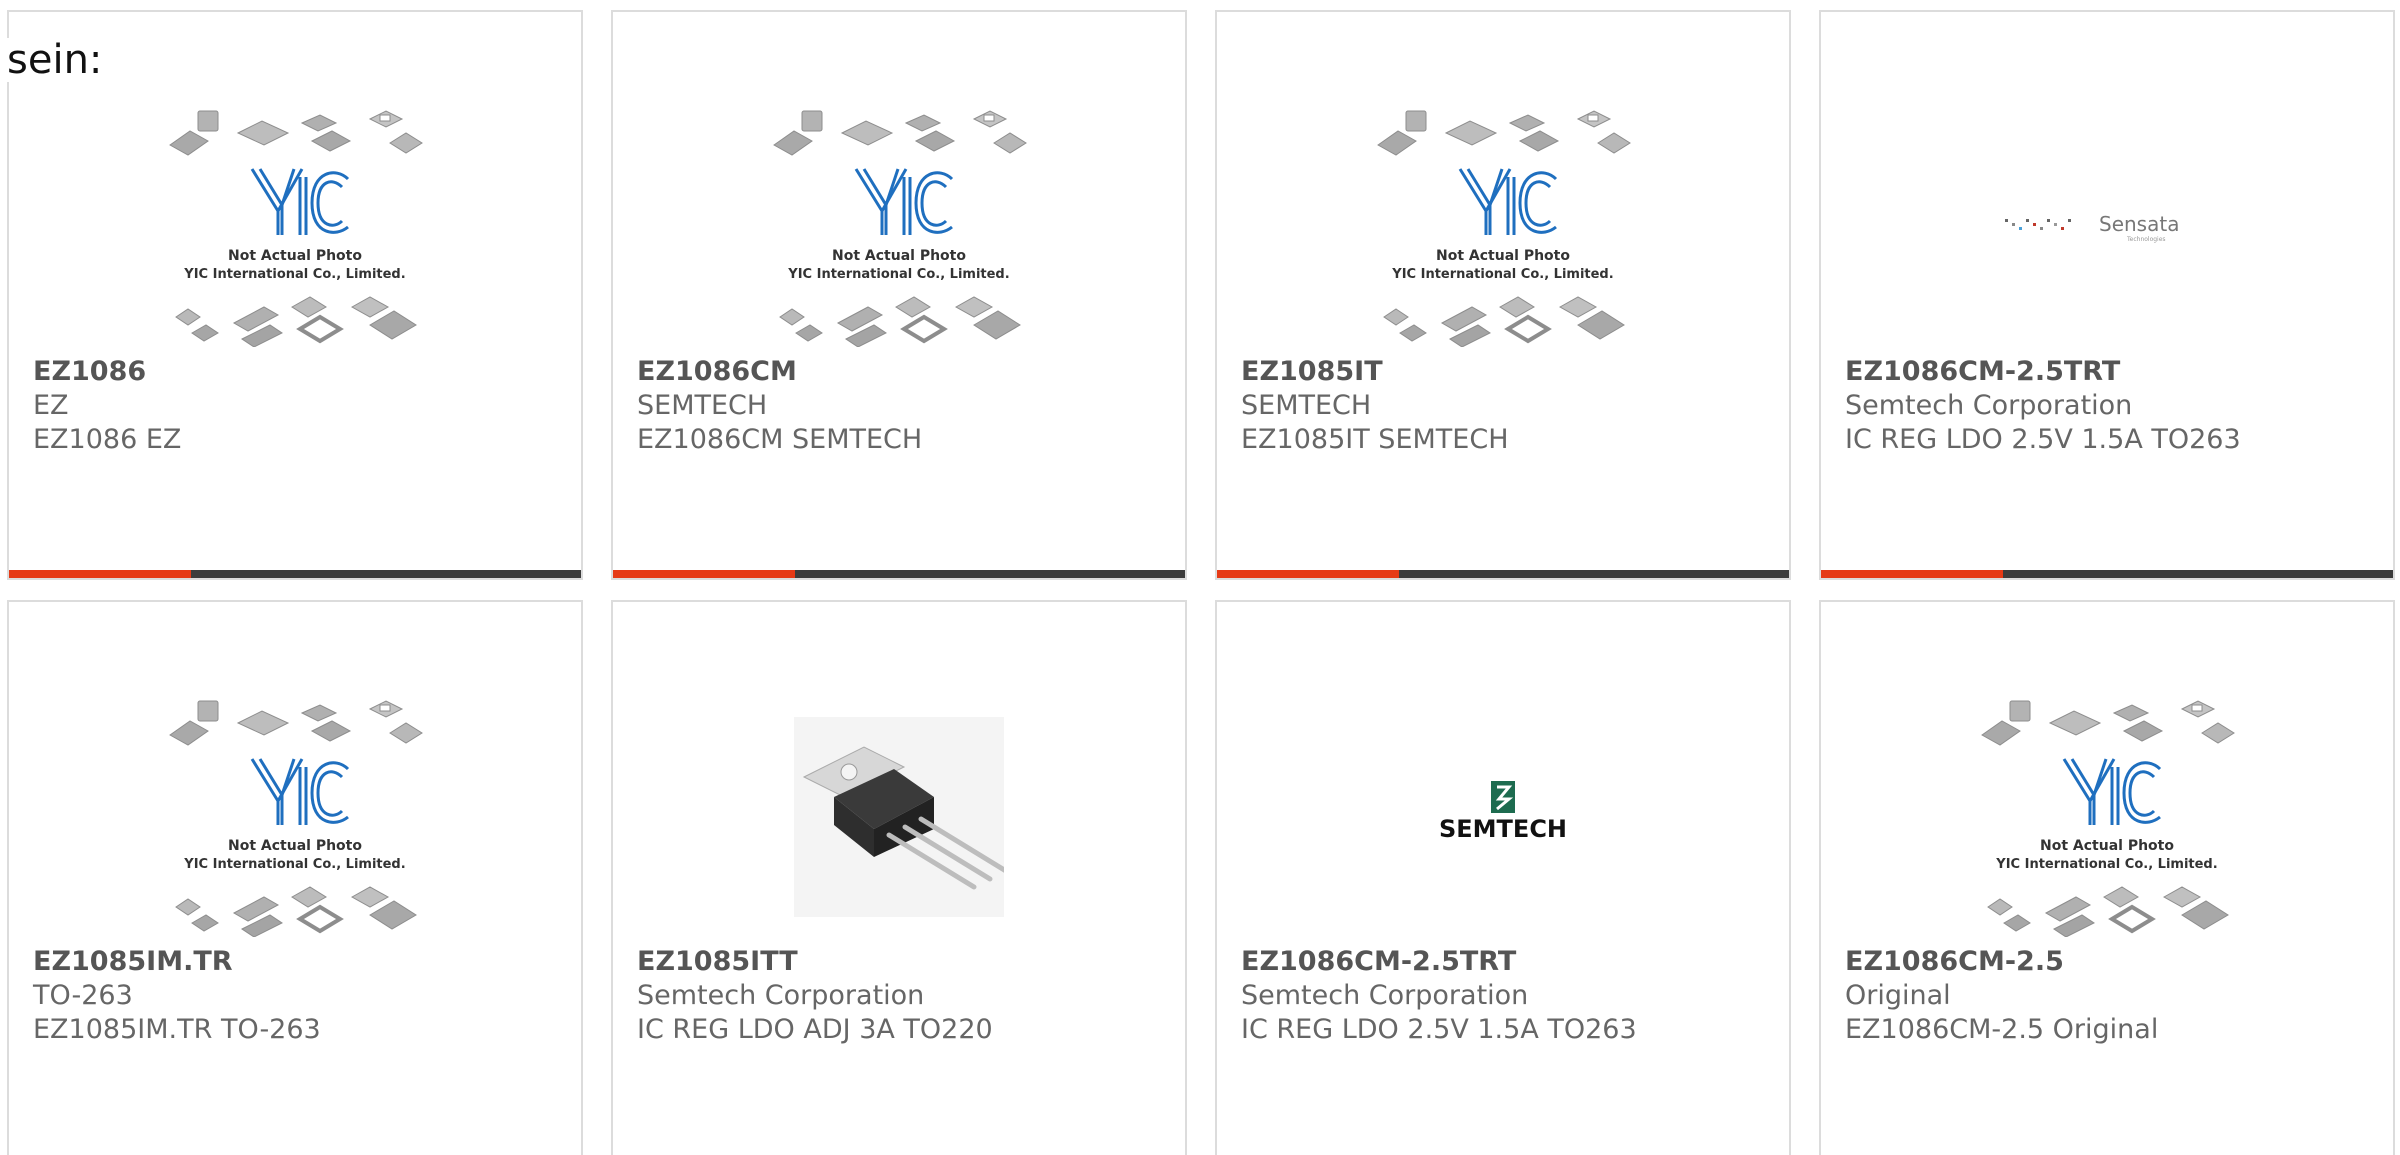  Describe the element at coordinates (780, 439) in the screenshot. I see `description-label: EZ1086CM SEMTECH` at that location.